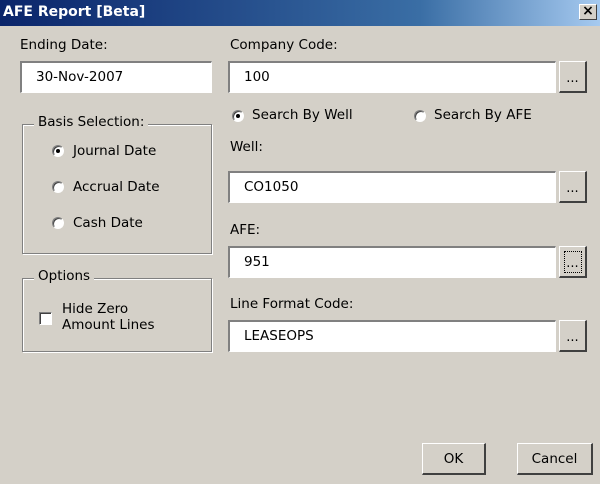 This screenshot has height=484, width=600. I want to click on afe-label: AFE:, so click(245, 230).